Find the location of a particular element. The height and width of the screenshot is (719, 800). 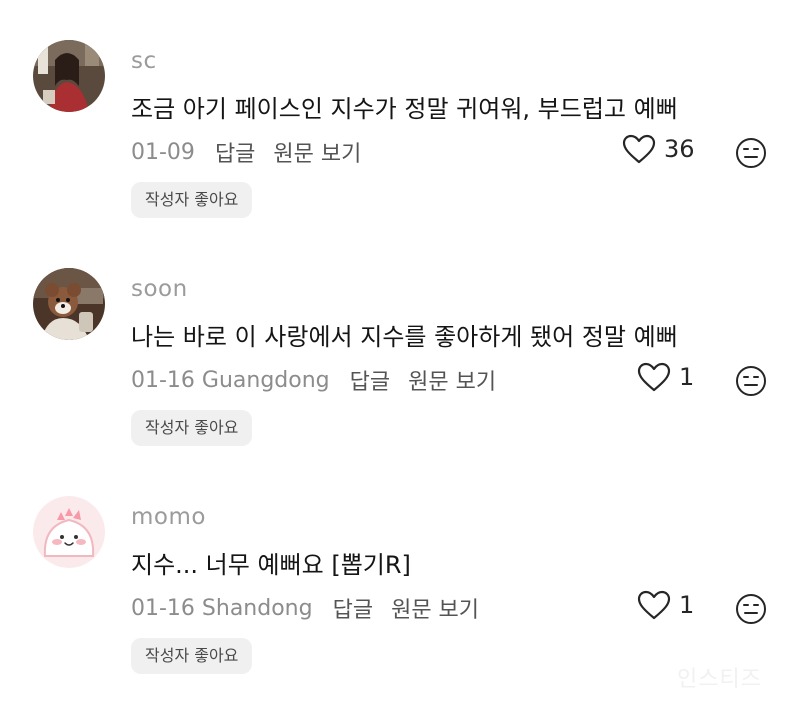

avatar-cartoon-pink-dino is located at coordinates (69, 532).